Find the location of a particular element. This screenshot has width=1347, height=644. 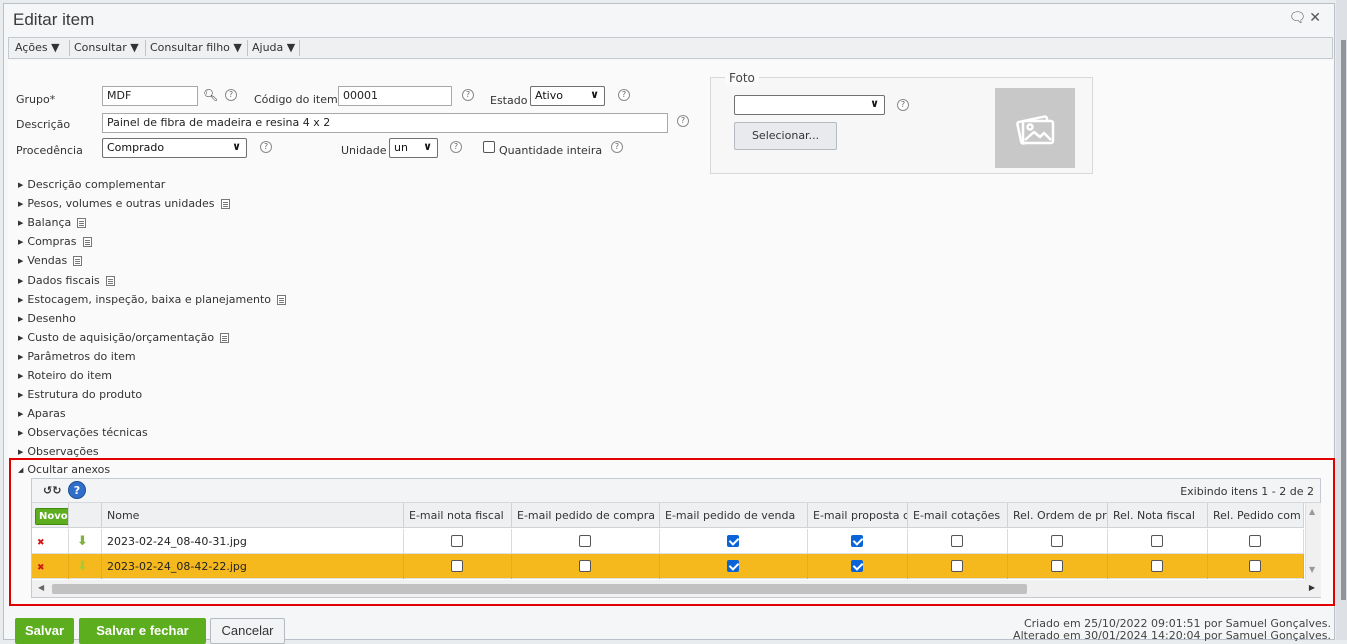

scroll-up-icon: ▲ is located at coordinates (1312, 511).